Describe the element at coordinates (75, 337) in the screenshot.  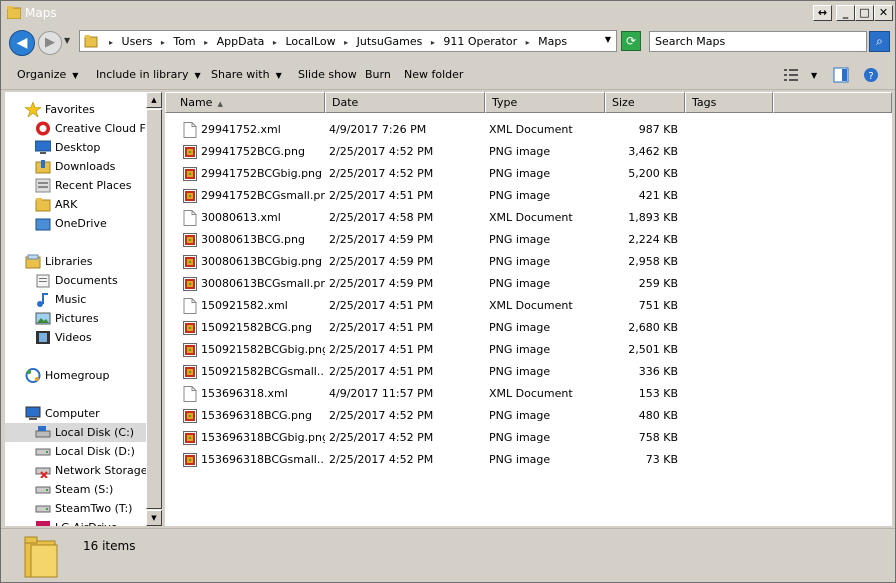
I see `nav-videos: Videos` at that location.